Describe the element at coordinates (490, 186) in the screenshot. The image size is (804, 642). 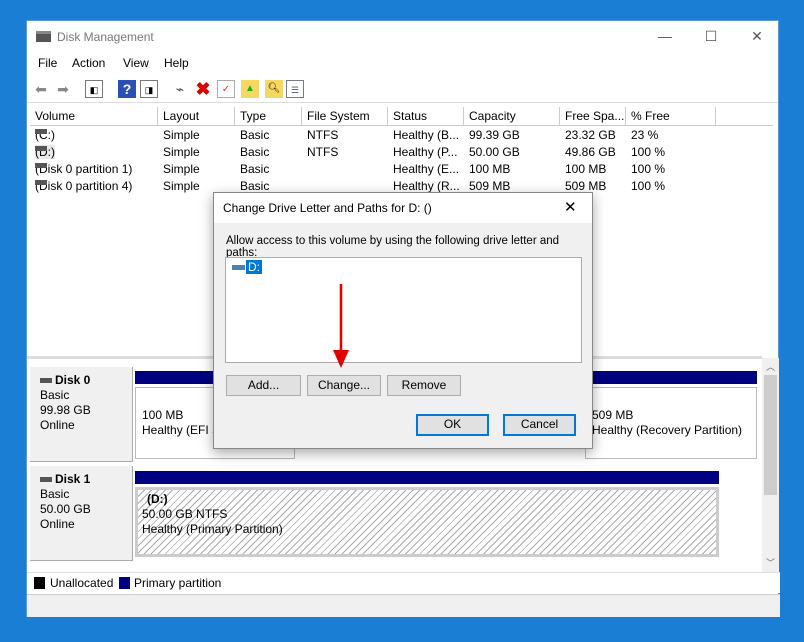
I see `cell-capacity: 509 MB` at that location.